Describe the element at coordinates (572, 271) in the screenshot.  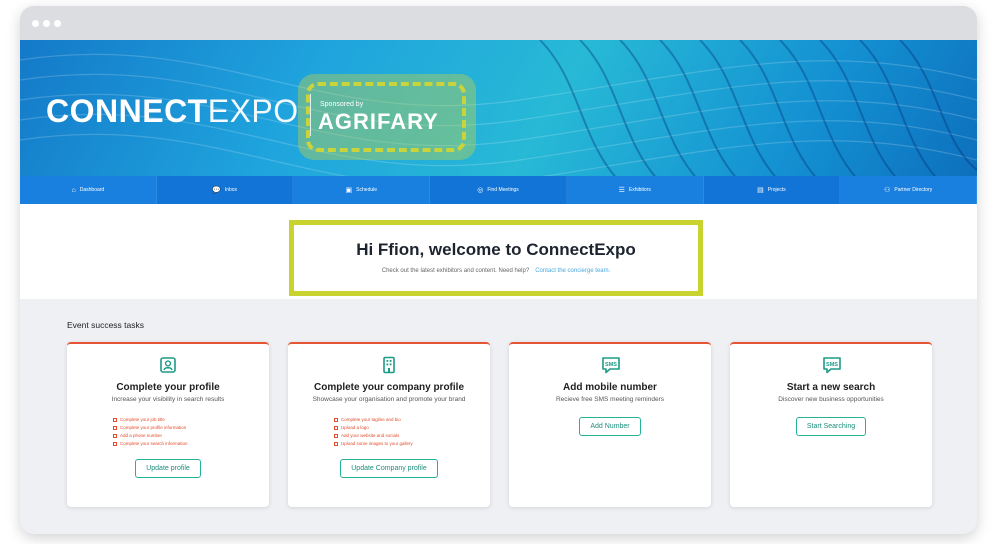
I see `concierge-link: Contact the concierge team.` at that location.